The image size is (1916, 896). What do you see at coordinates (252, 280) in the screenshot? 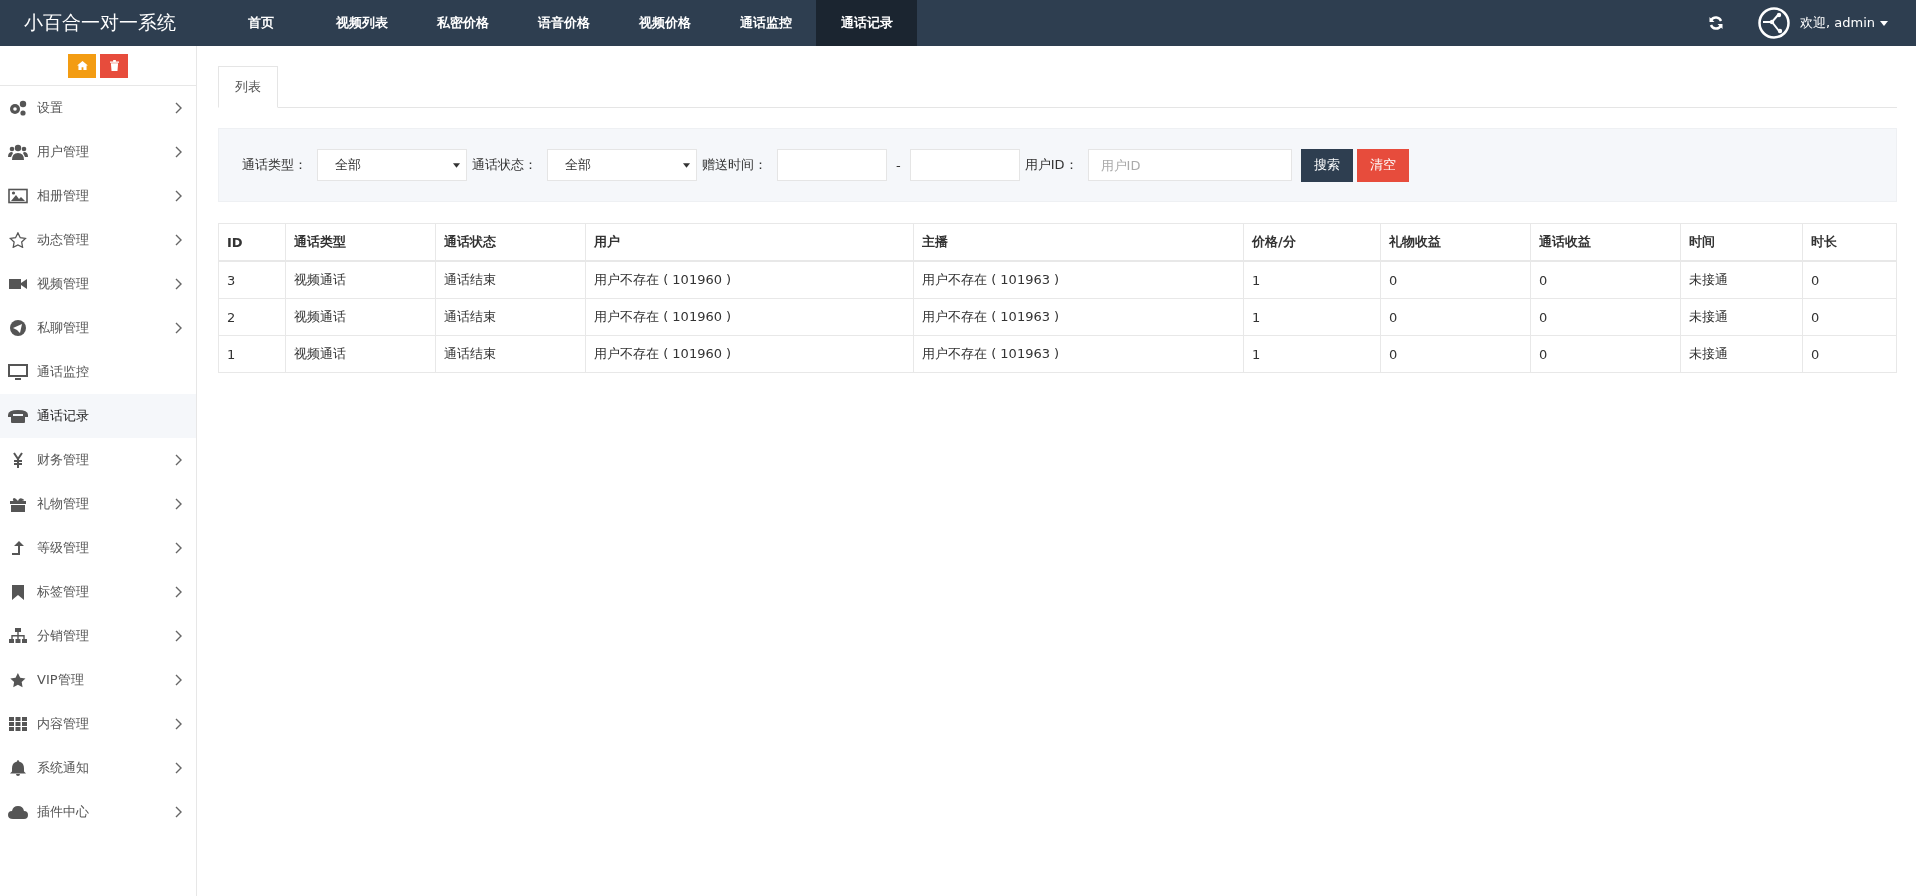
I see `table-cell: 3` at bounding box center [252, 280].